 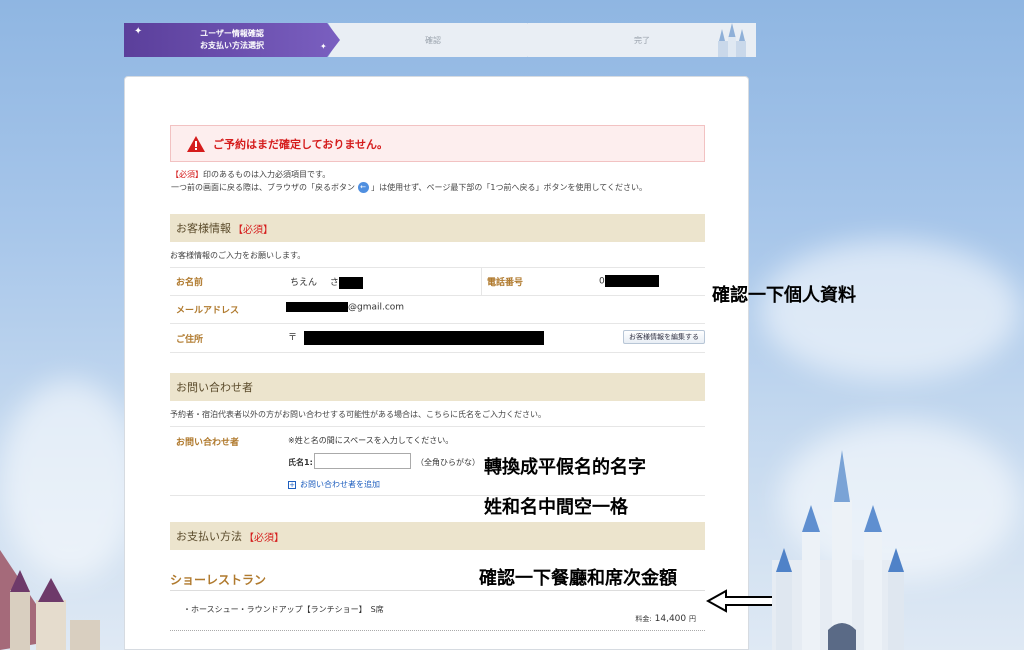 I want to click on name-phone-row: お名前 ちえん さ 電話番号 0, so click(x=437, y=281).